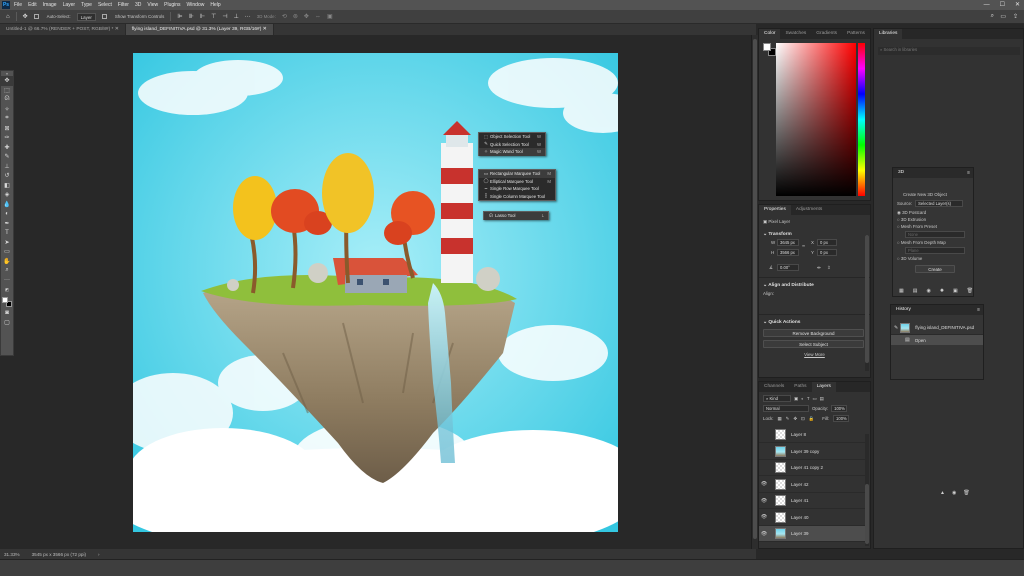  What do you see at coordinates (822, 399) in the screenshot?
I see `filter-smart-icon: ▤` at bounding box center [822, 399].